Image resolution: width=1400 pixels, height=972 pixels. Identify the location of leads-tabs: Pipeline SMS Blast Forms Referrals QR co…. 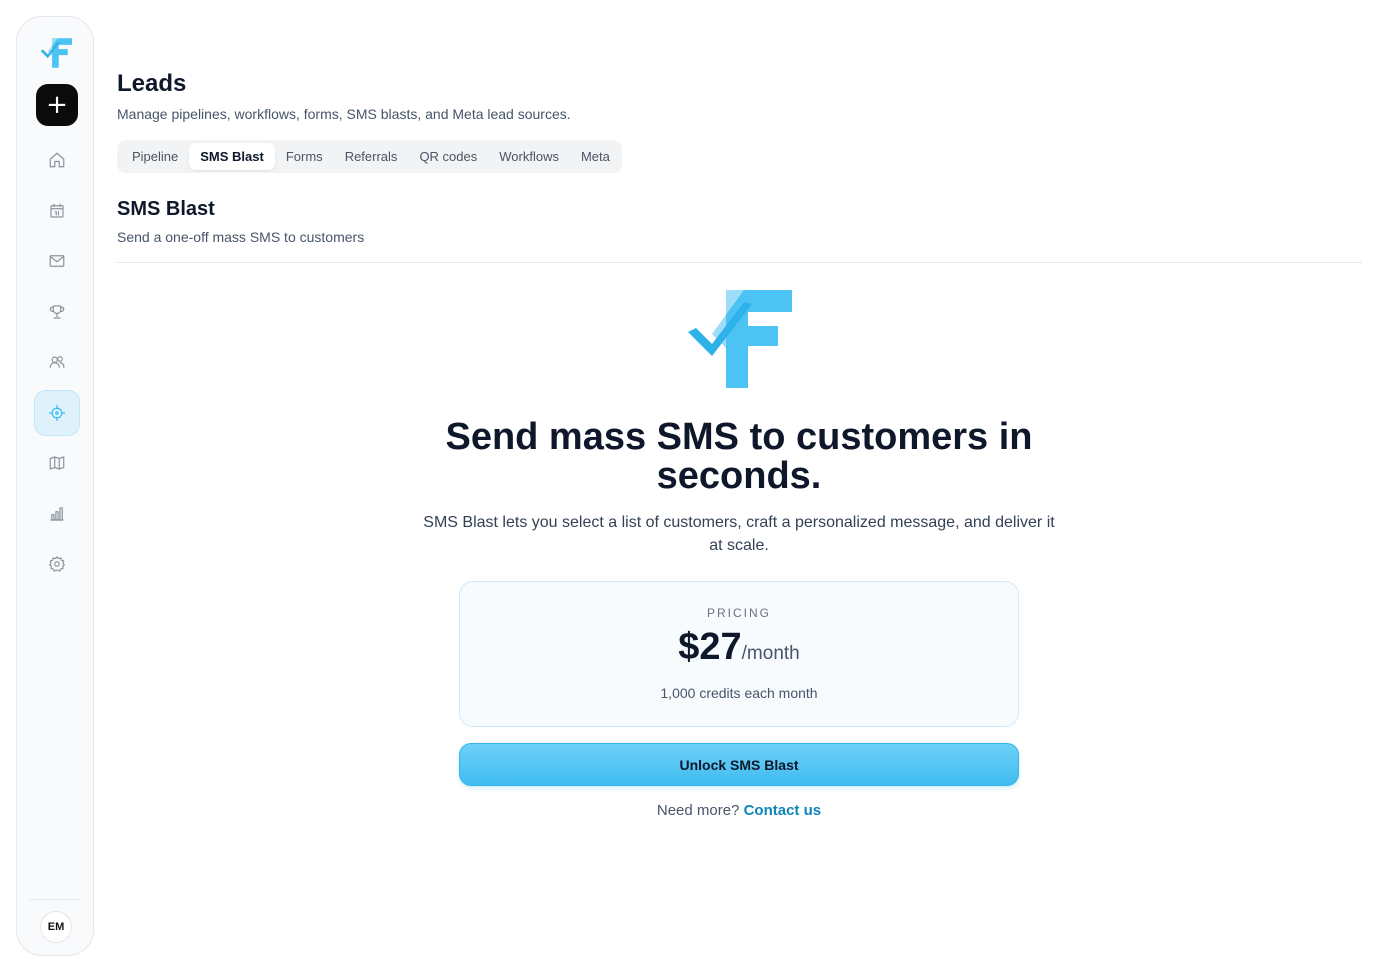
(369, 156).